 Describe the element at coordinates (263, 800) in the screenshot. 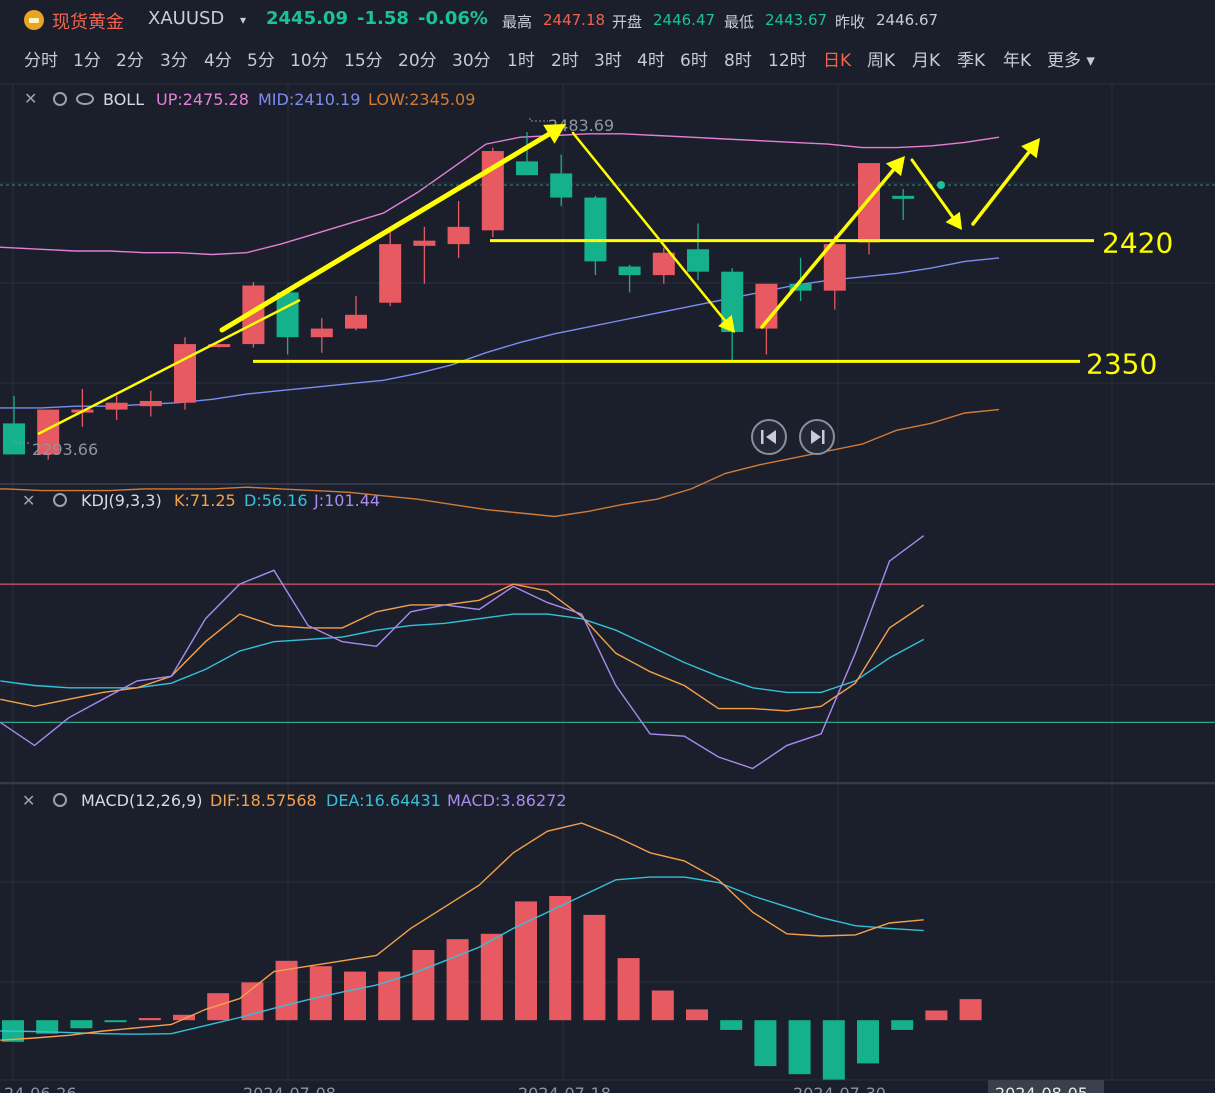

I see `macd-dif-value: DIF:18.57568` at that location.